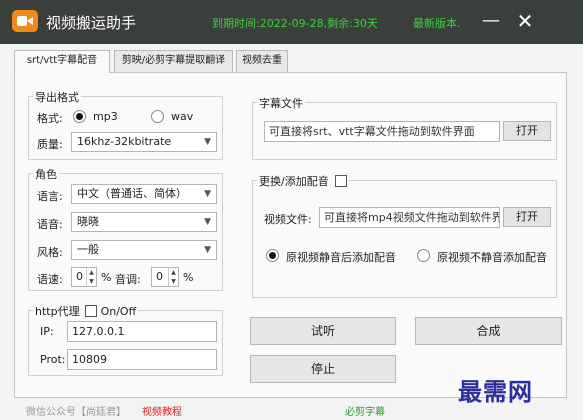 The image size is (583, 420). Describe the element at coordinates (50, 118) in the screenshot. I see `format-label: 格式:` at that location.